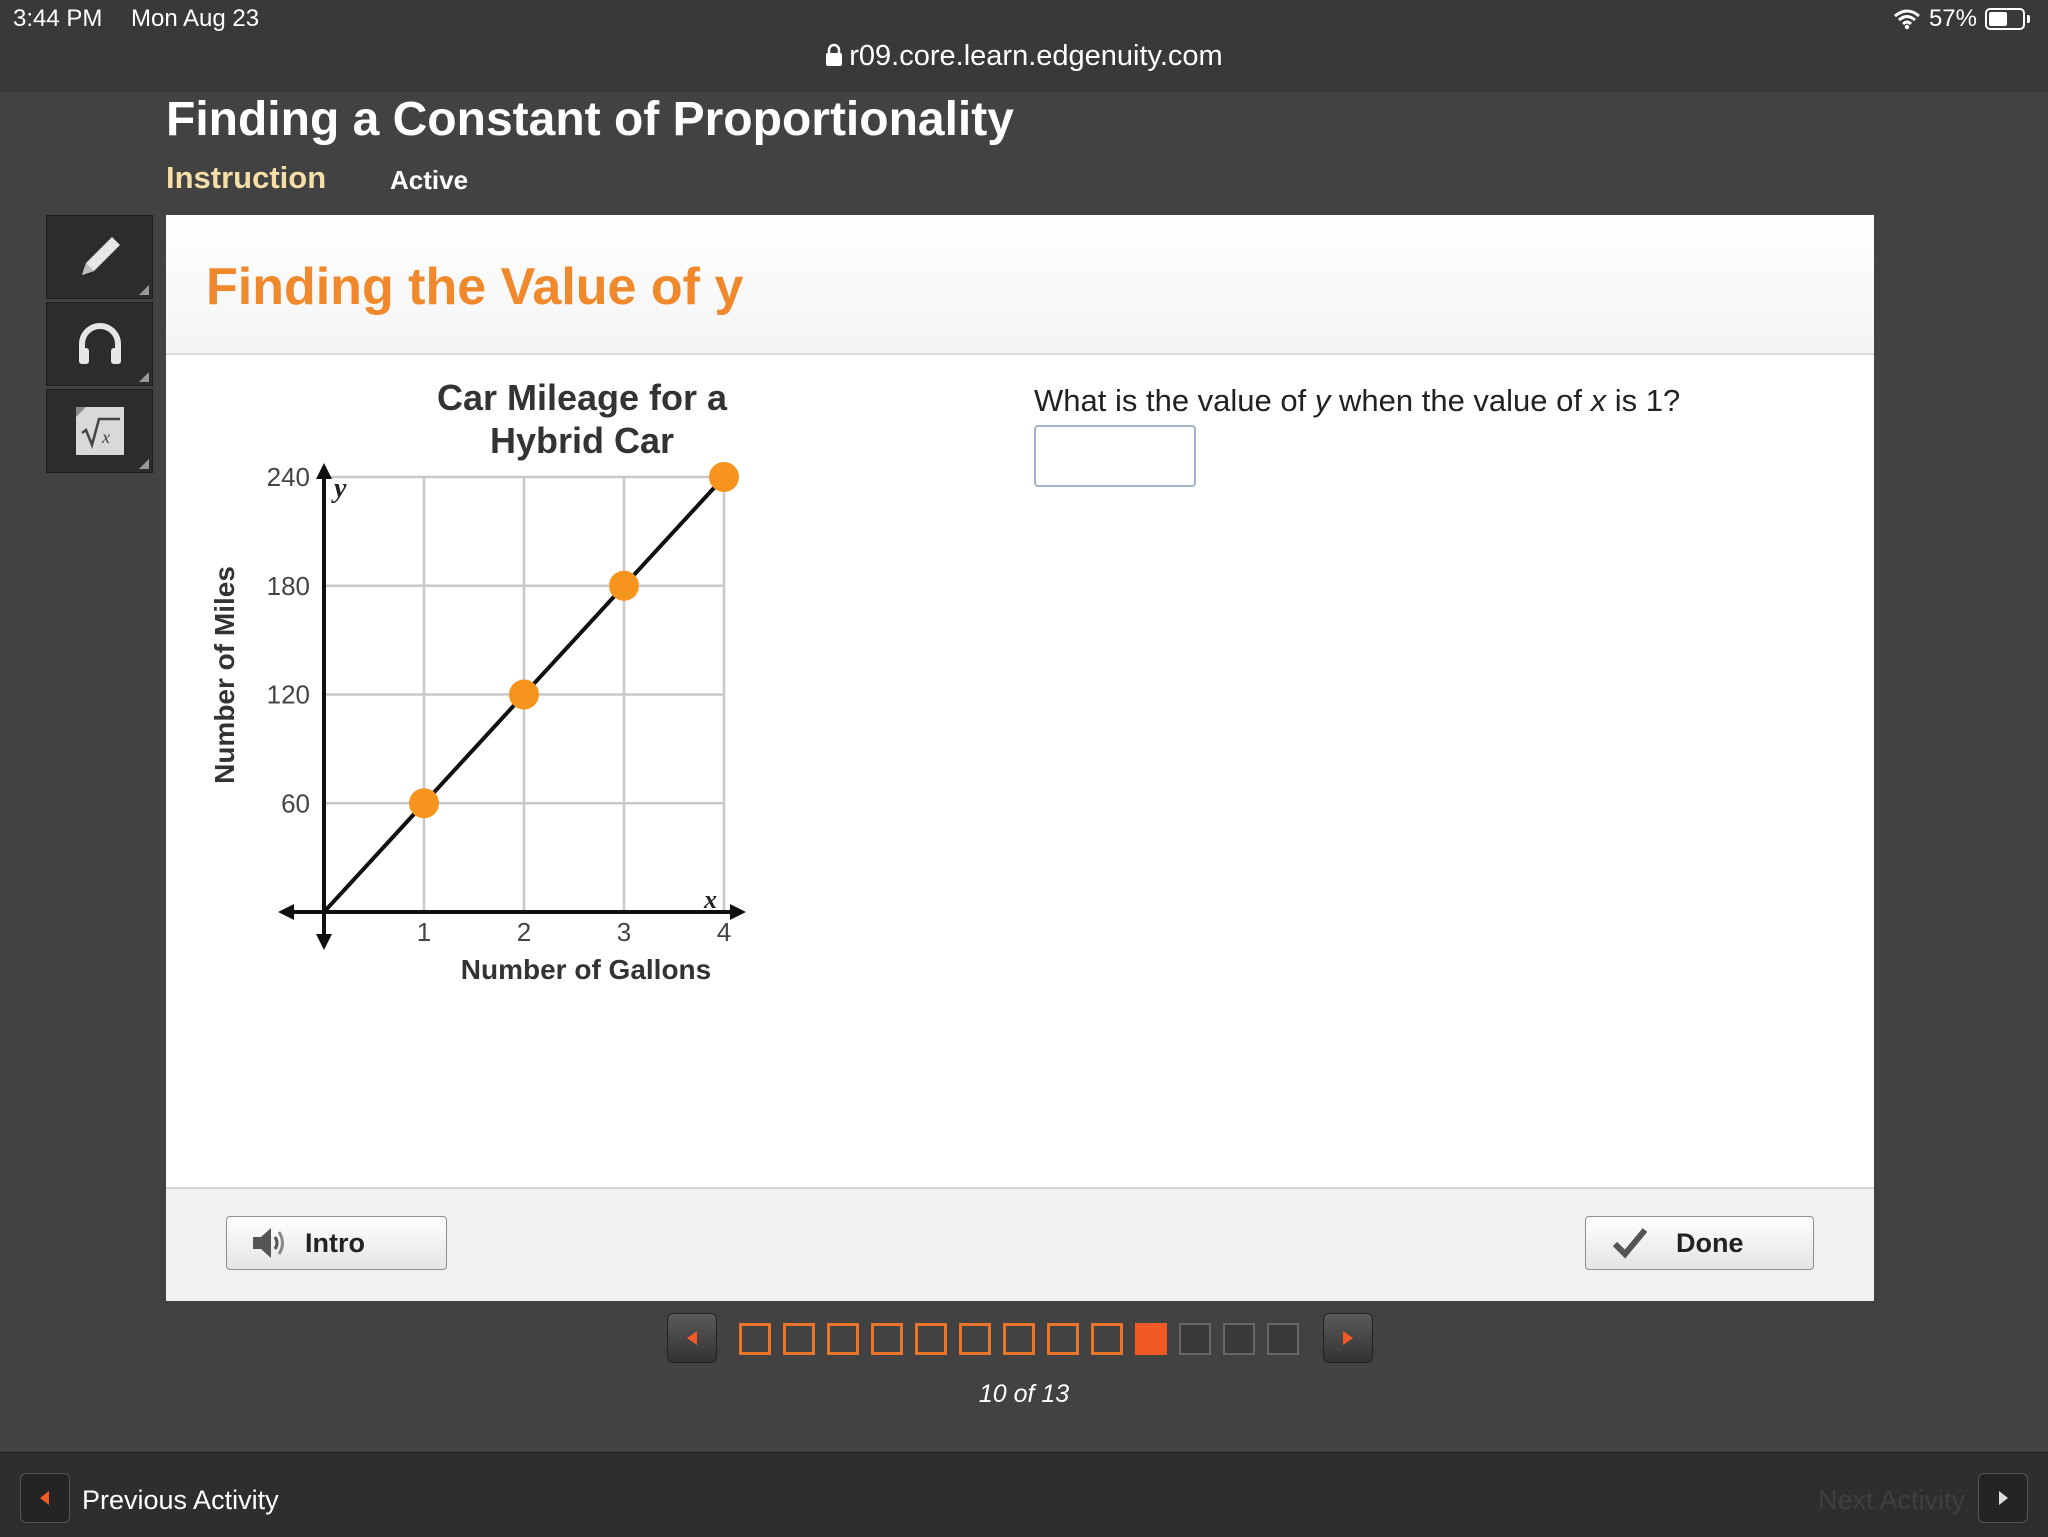 Image resolution: width=2048 pixels, height=1537 pixels. I want to click on battery-tip, so click(2028, 19).